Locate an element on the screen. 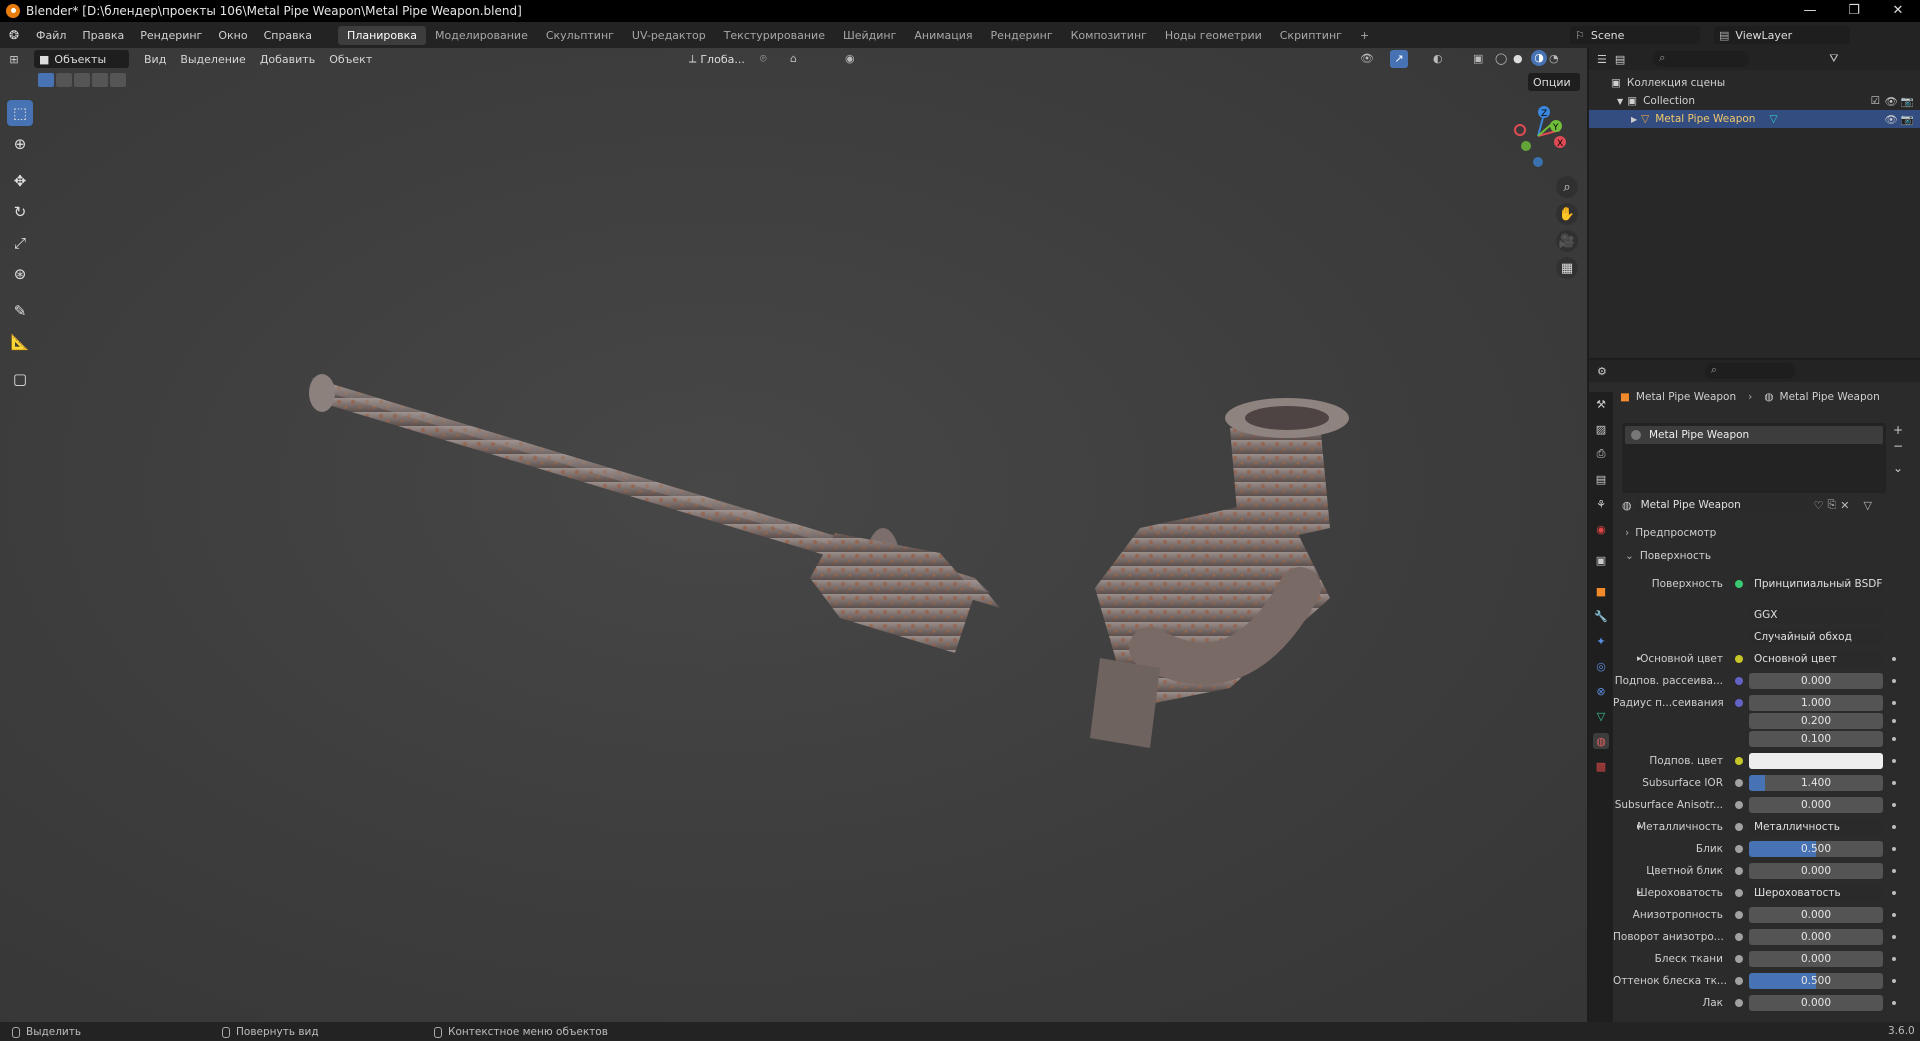  restore-icon: ❐ is located at coordinates (1854, 11).